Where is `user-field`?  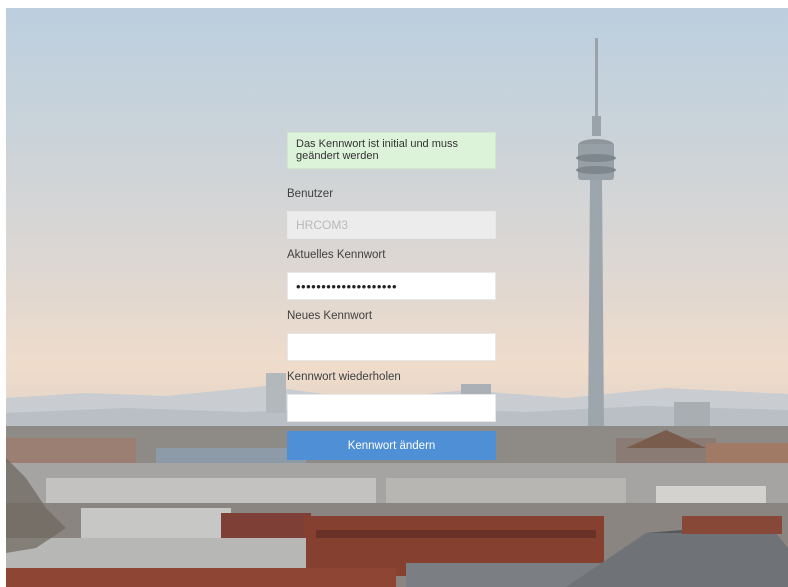
user-field is located at coordinates (391, 225).